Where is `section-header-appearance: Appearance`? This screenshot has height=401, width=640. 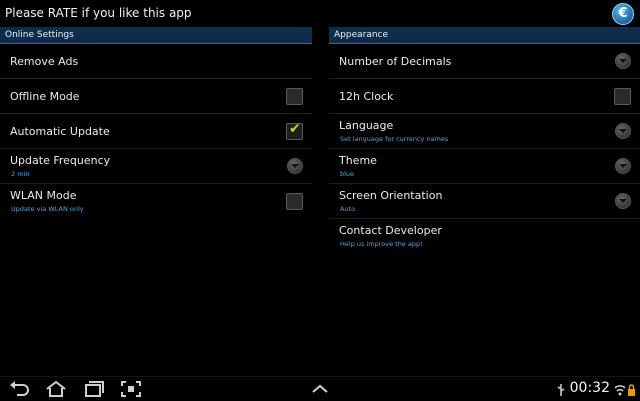 section-header-appearance: Appearance is located at coordinates (484, 35).